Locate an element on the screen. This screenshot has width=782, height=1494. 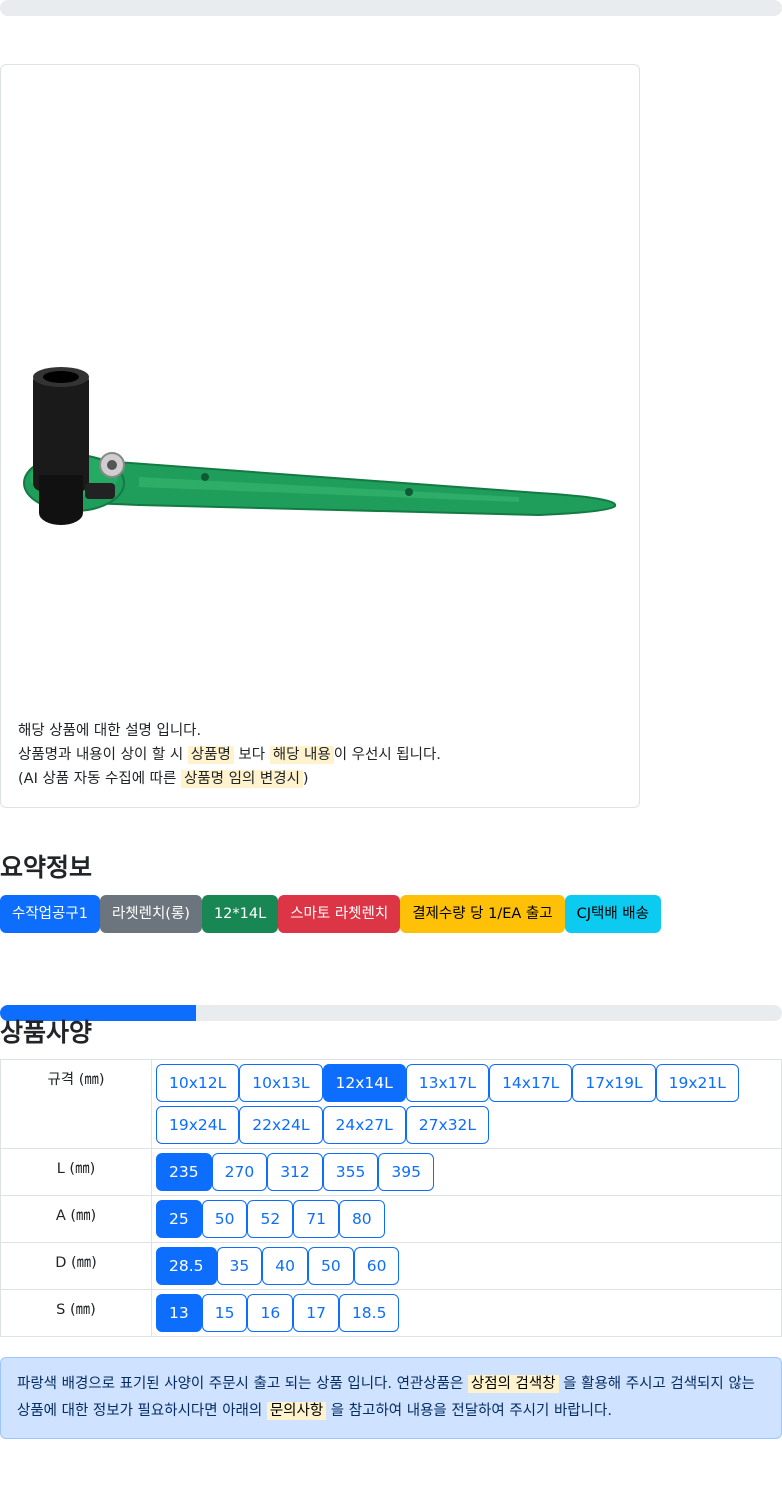
spec-title: 상품사양 is located at coordinates (46, 1032).